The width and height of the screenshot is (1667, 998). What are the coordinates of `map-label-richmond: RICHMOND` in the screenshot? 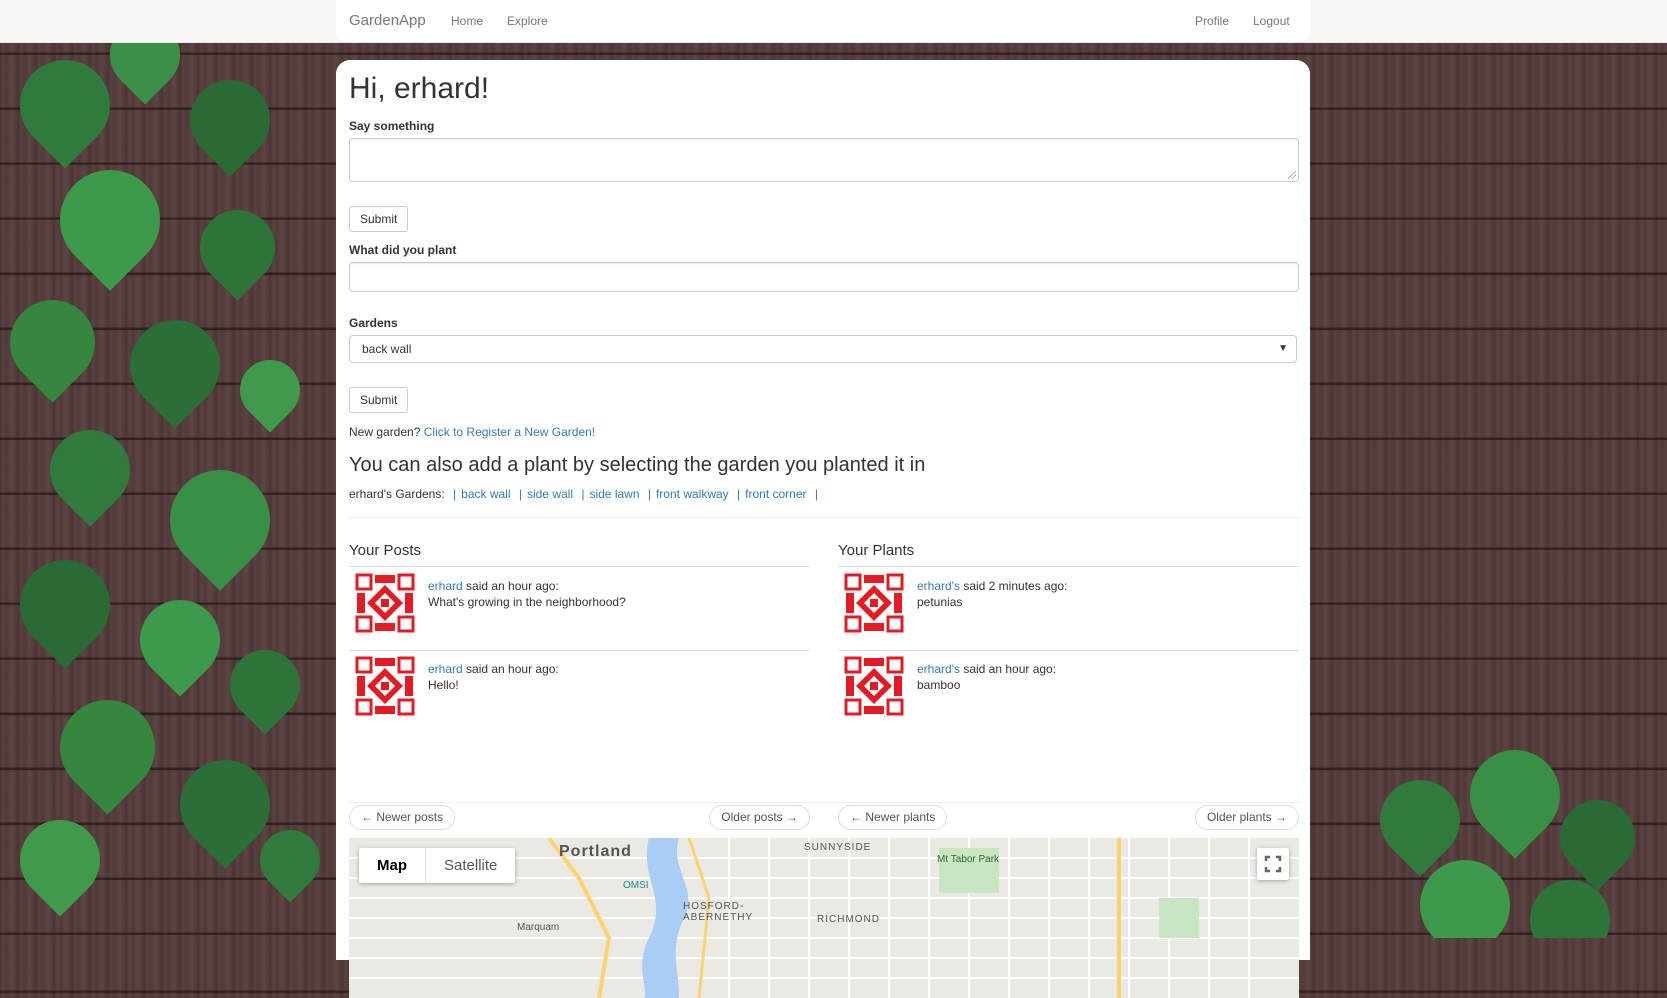 It's located at (848, 919).